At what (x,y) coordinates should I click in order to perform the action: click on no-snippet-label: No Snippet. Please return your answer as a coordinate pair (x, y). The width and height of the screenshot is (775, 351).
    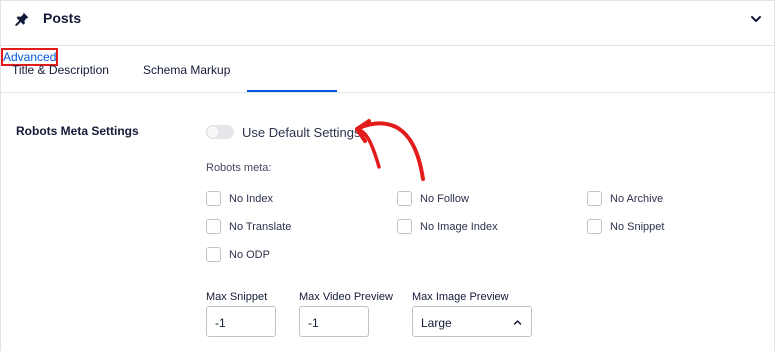
    Looking at the image, I should click on (637, 227).